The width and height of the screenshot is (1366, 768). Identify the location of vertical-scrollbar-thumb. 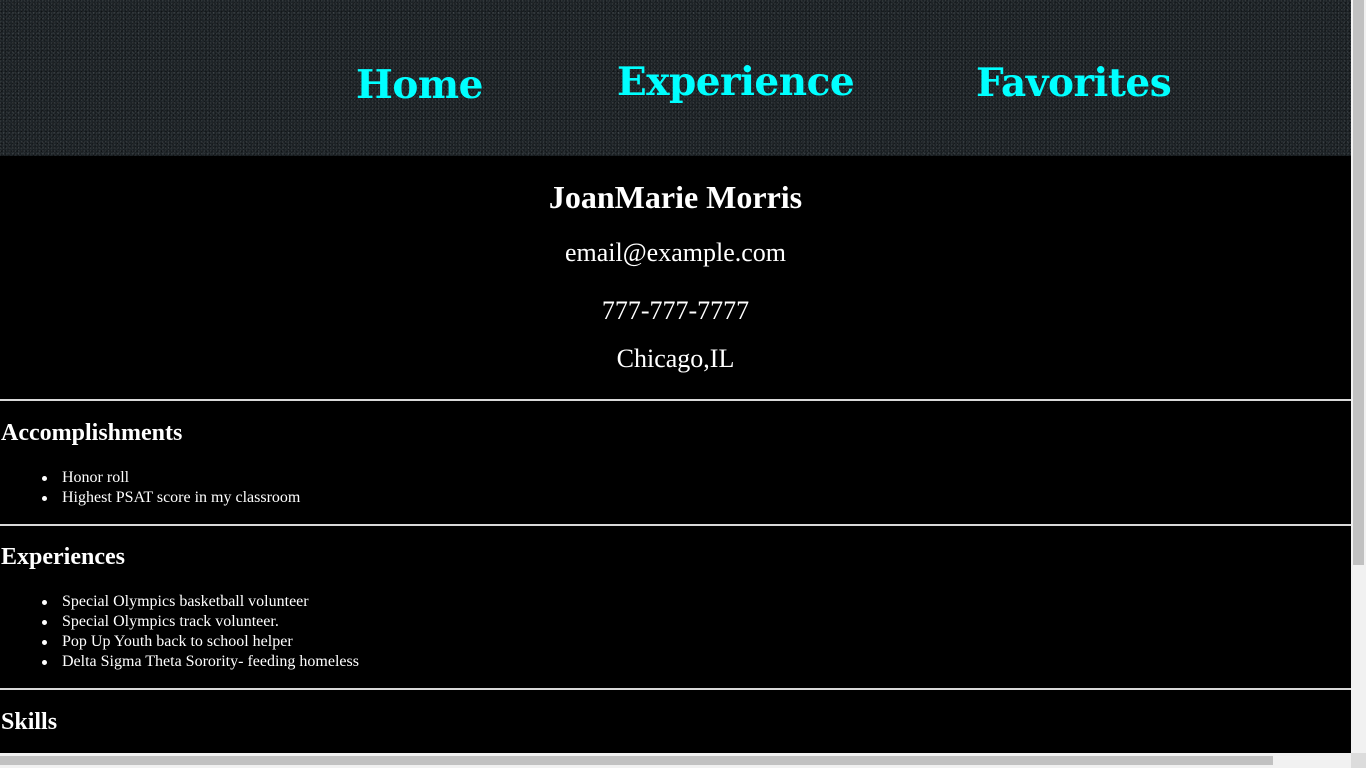
(1358, 282).